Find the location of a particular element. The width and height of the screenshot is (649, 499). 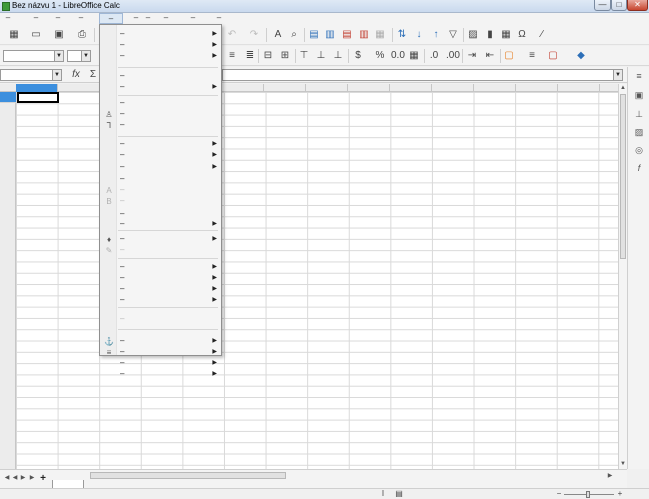

align-bottom-icon: ⊥ is located at coordinates (338, 56).